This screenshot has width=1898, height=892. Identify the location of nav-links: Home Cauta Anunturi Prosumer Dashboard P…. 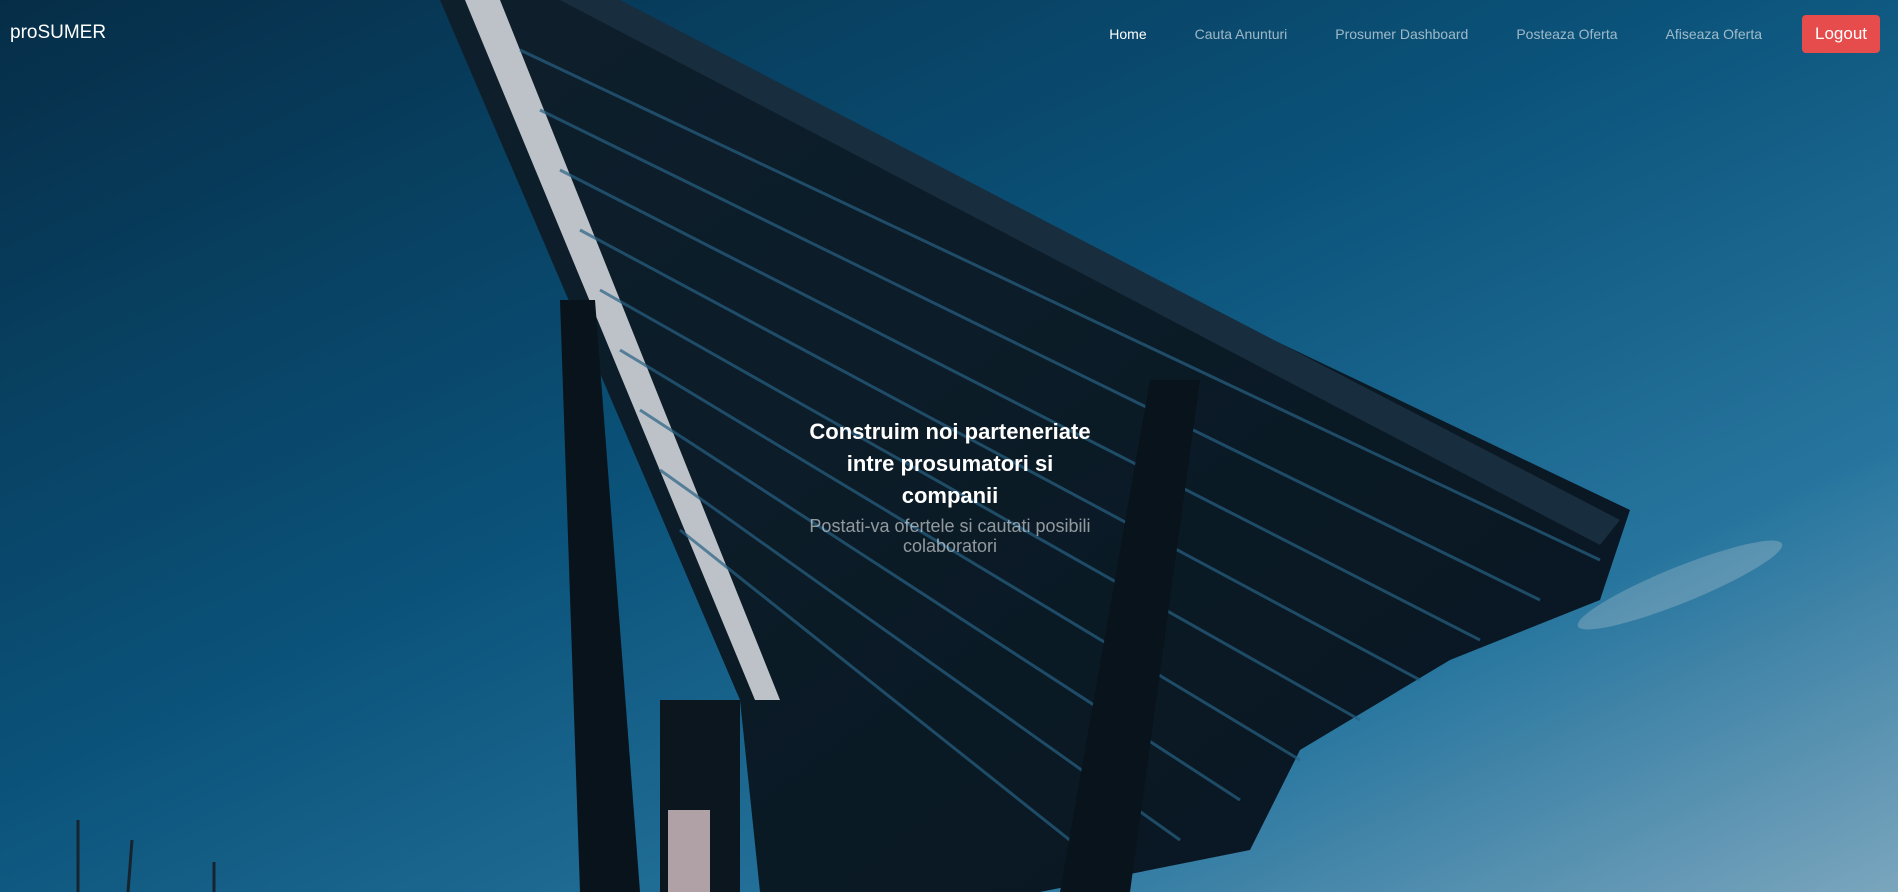
(1482, 34).